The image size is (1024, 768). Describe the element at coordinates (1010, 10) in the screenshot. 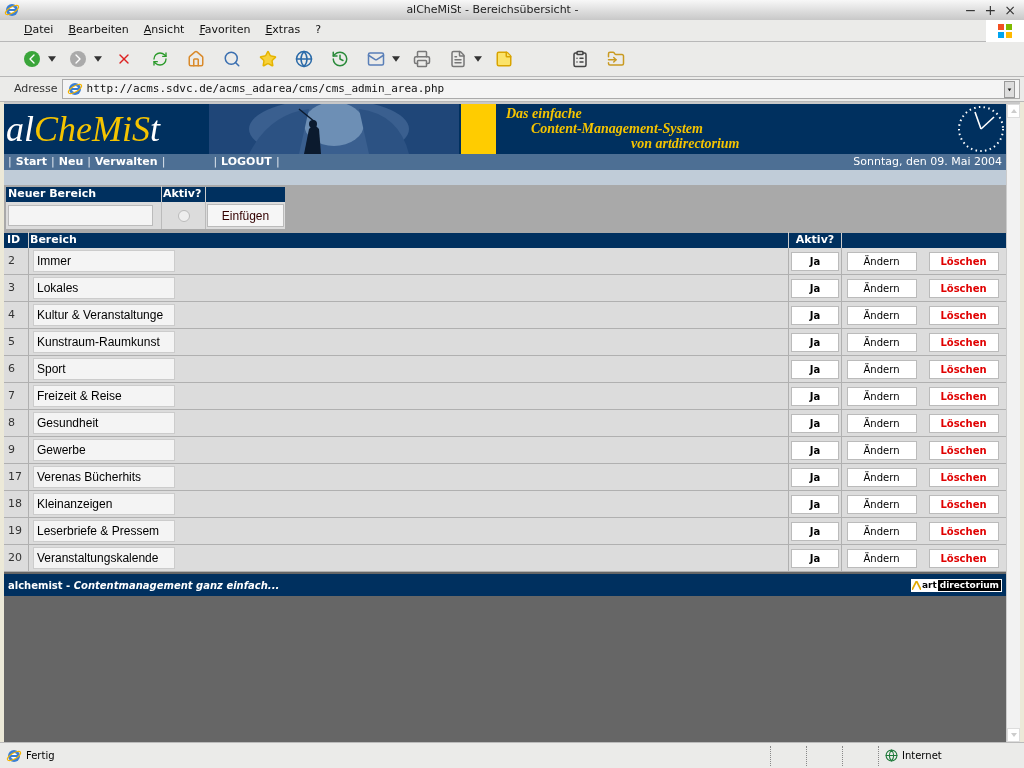

I see `window-control: ×` at that location.